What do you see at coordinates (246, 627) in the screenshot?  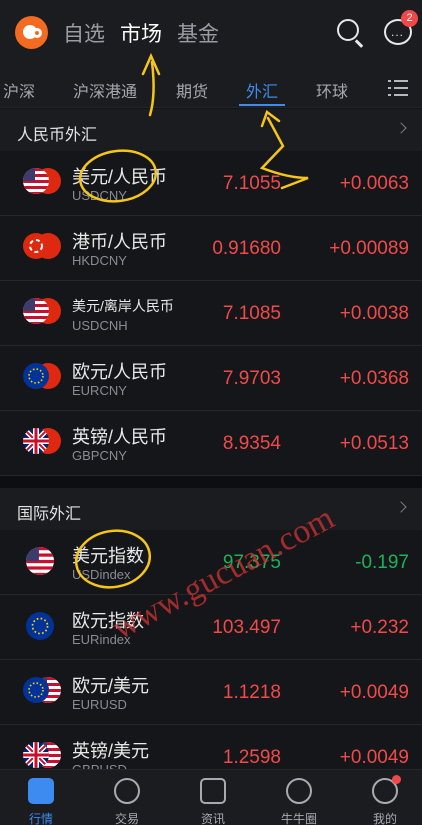 I see `pair-price: 103.497` at bounding box center [246, 627].